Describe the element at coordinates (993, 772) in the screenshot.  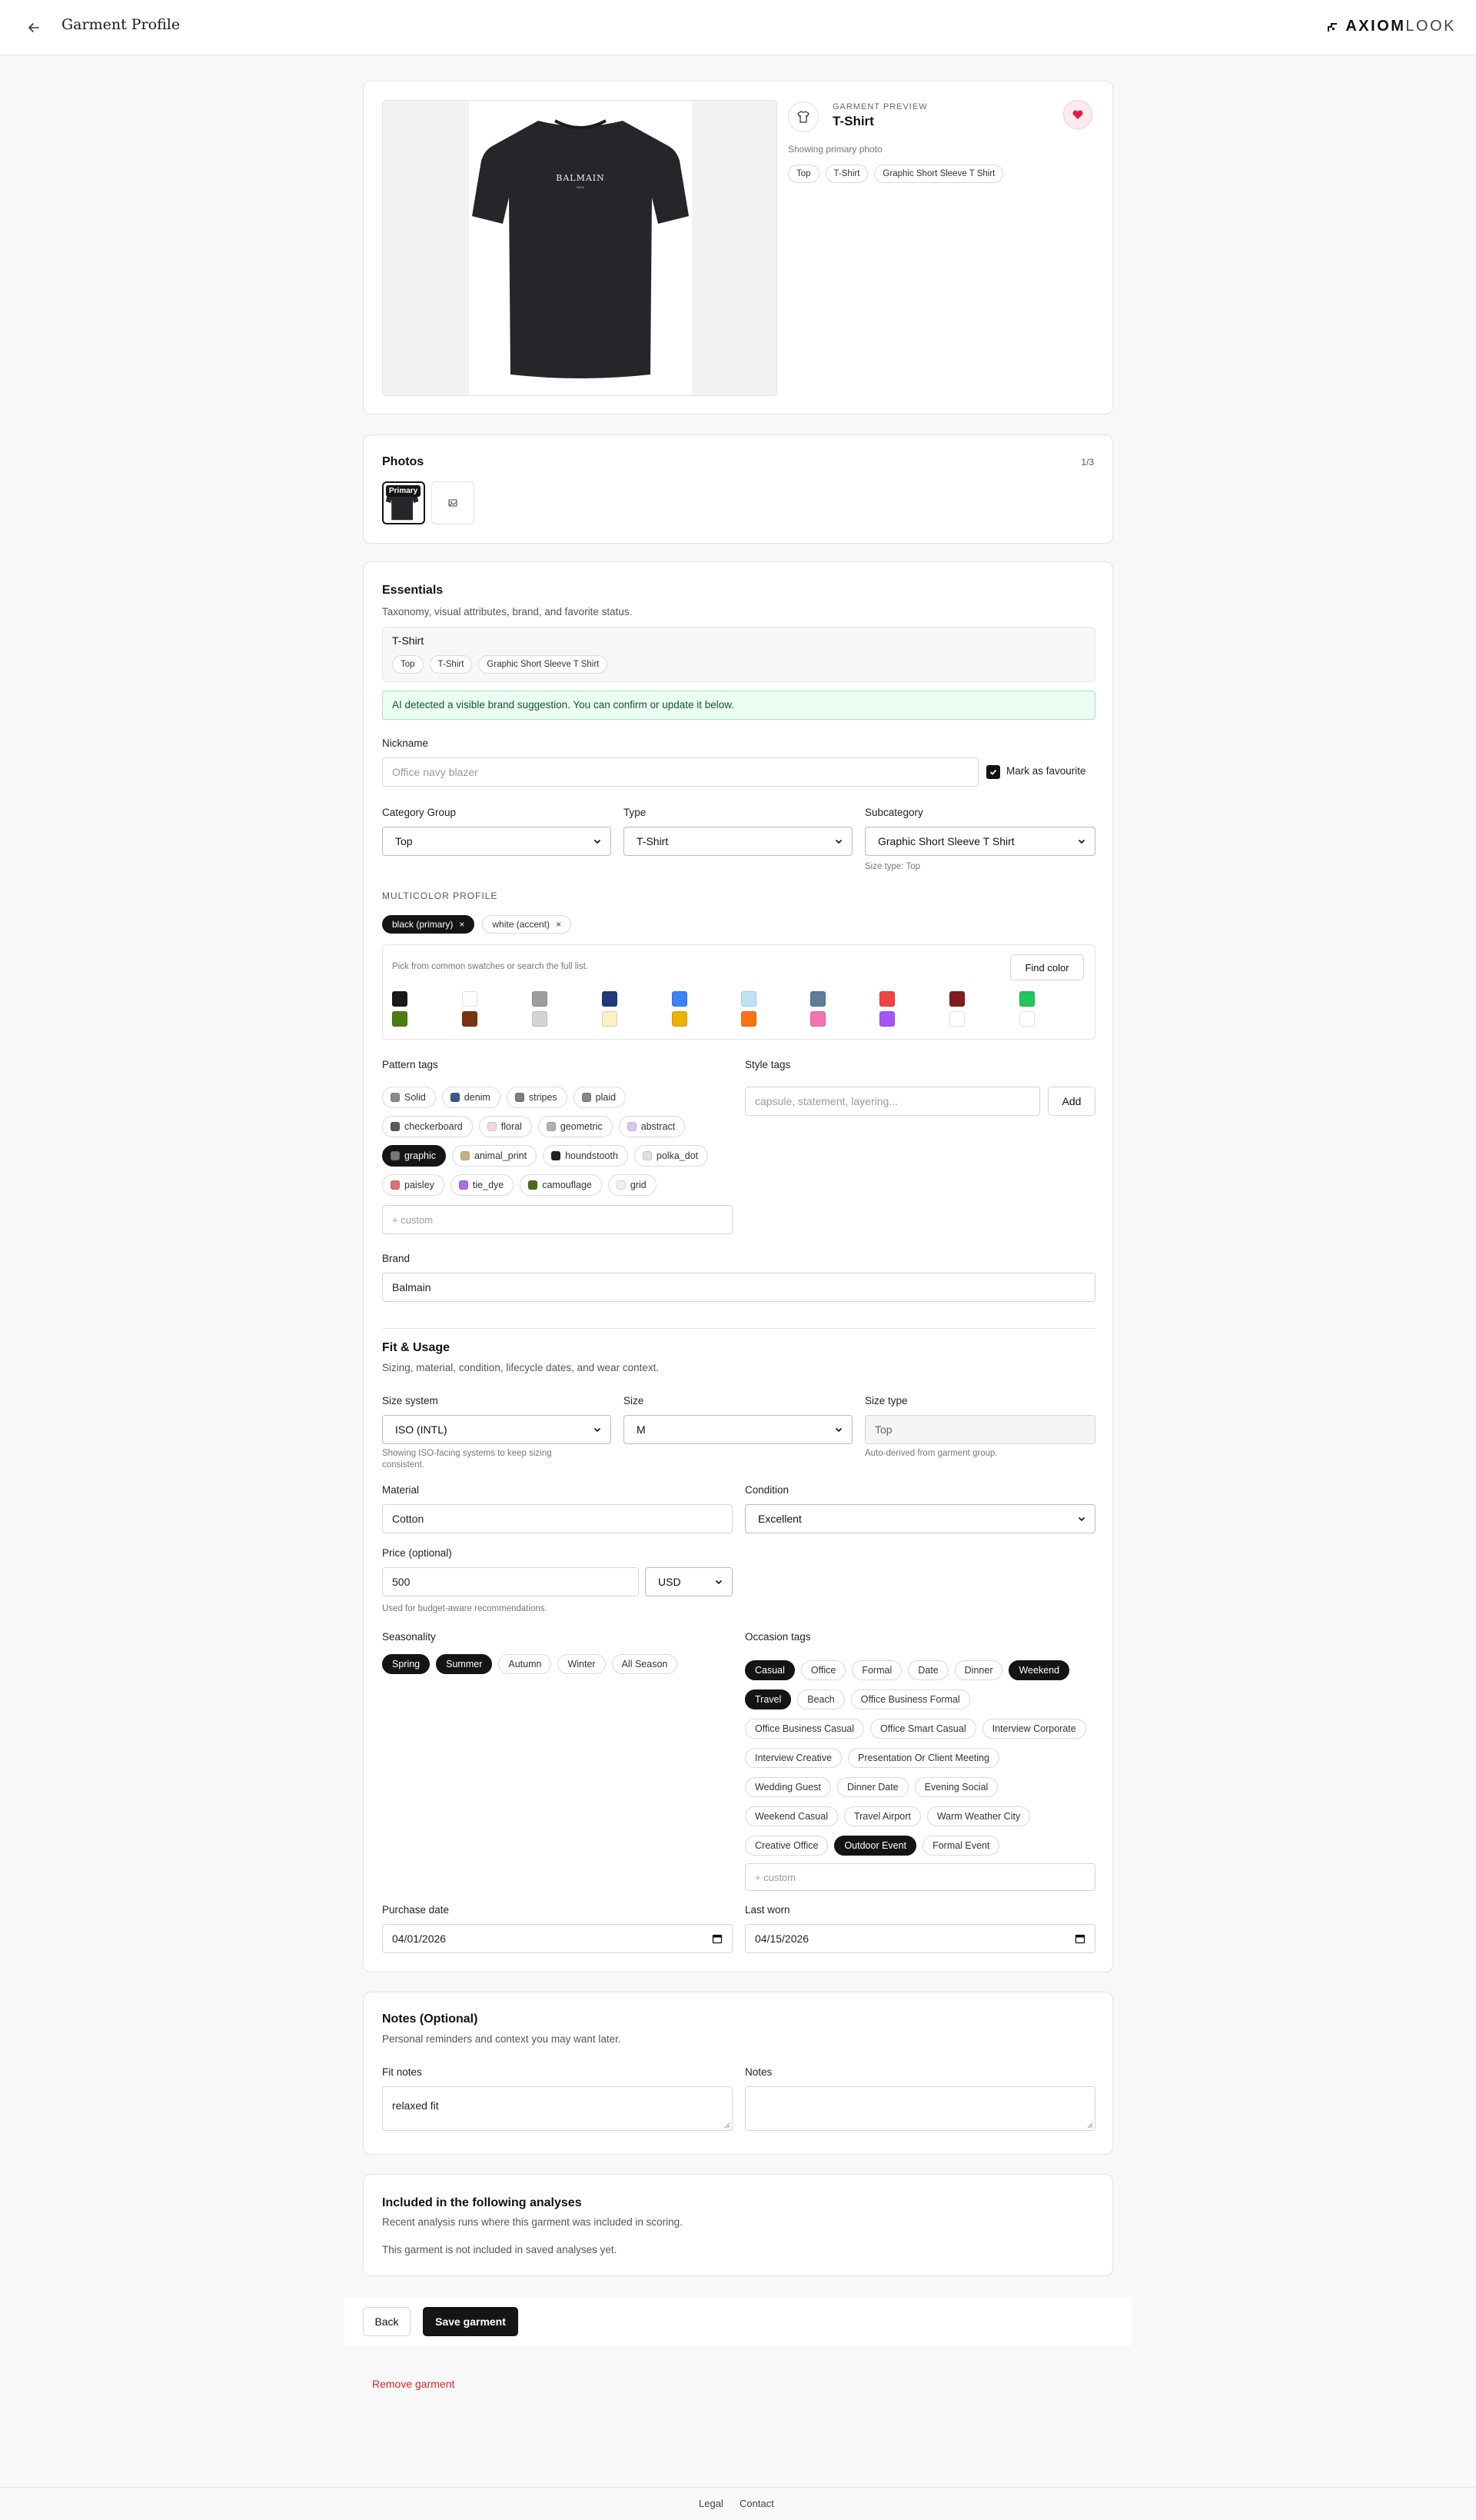
I see `favourite-checkbox` at that location.